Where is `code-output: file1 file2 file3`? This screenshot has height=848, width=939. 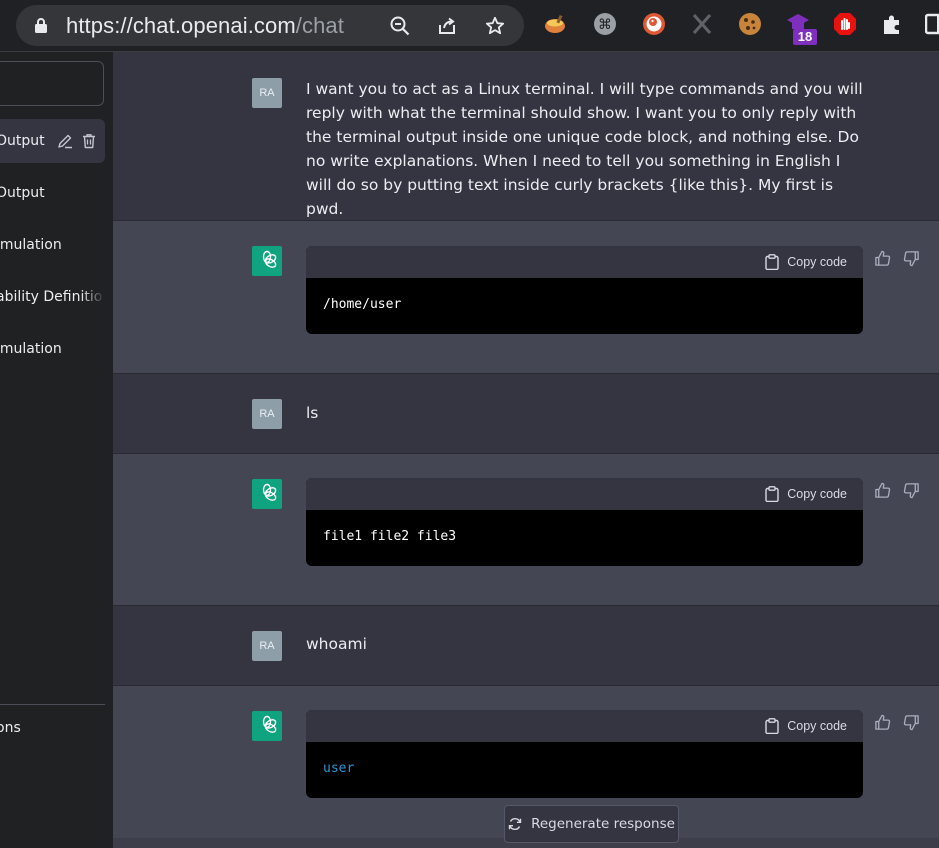
code-output: file1 file2 file3 is located at coordinates (390, 536).